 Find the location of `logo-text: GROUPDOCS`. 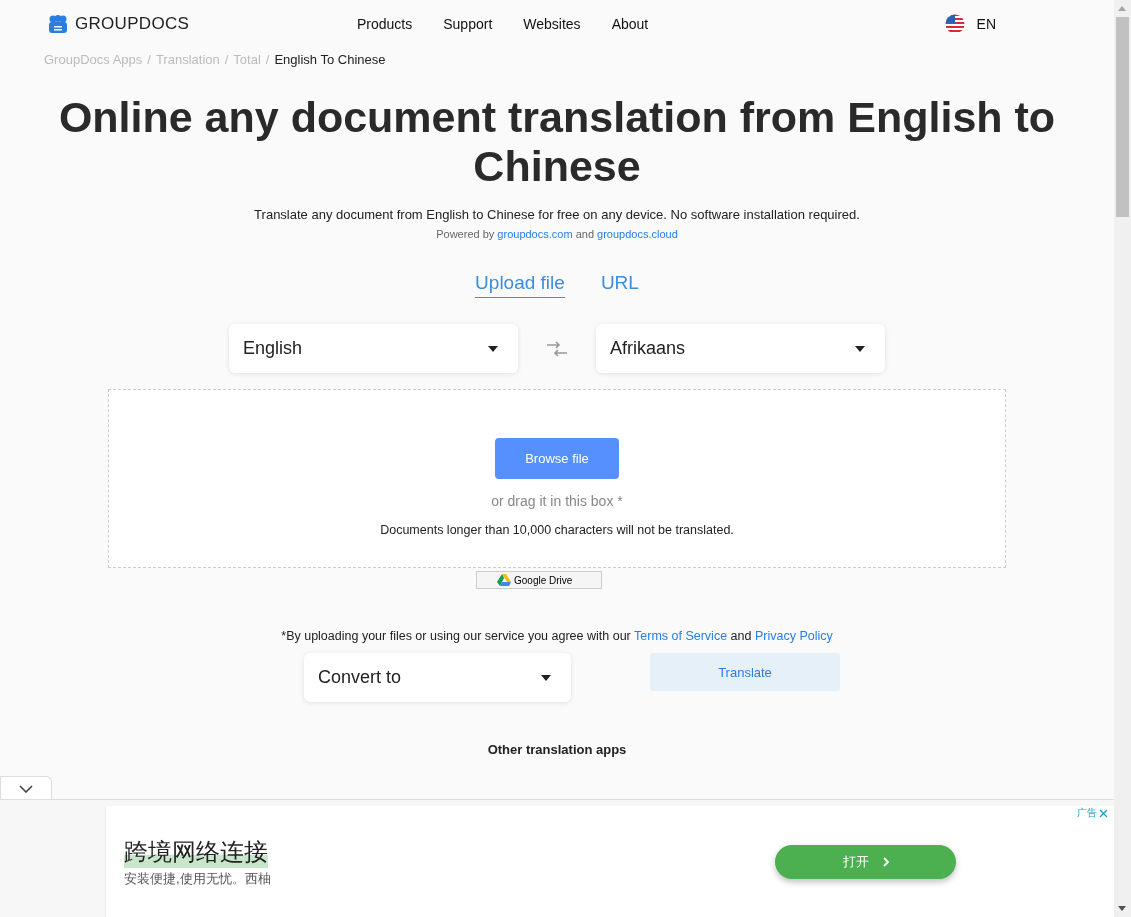

logo-text: GROUPDOCS is located at coordinates (132, 24).